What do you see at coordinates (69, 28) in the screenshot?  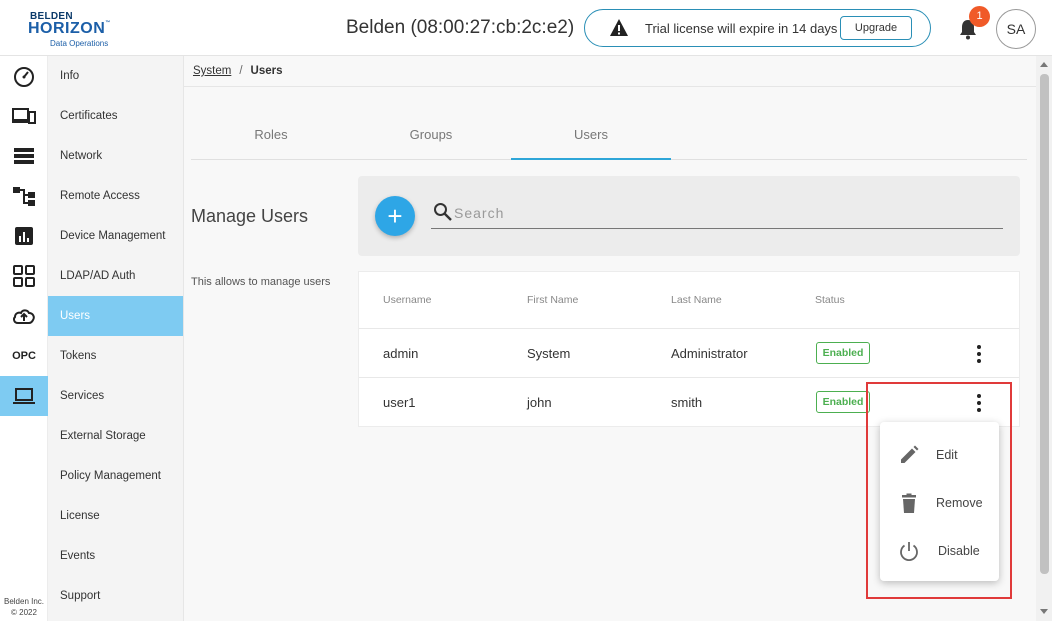 I see `logo-line2: HORIZON™` at bounding box center [69, 28].